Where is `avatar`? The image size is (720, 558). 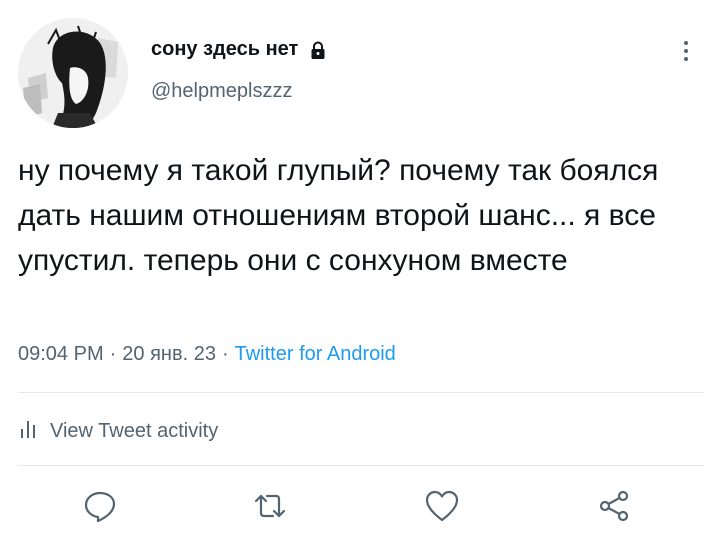
avatar is located at coordinates (73, 73).